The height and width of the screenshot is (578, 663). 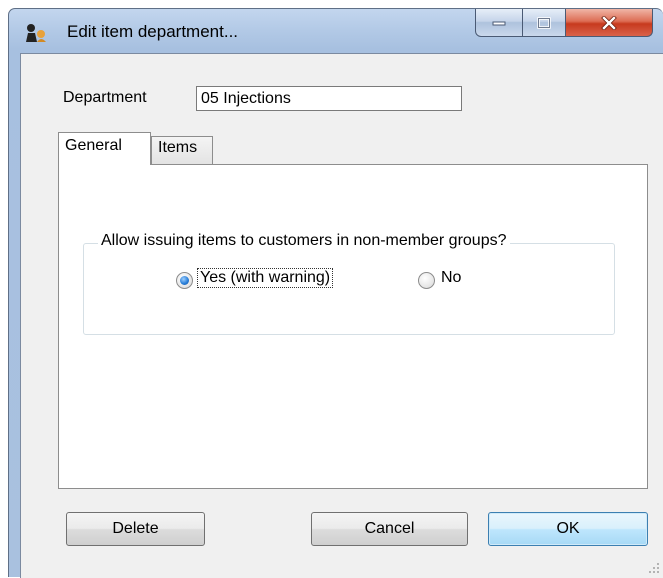 What do you see at coordinates (265, 278) in the screenshot?
I see `radio-yes-label: Yes (with warning)` at bounding box center [265, 278].